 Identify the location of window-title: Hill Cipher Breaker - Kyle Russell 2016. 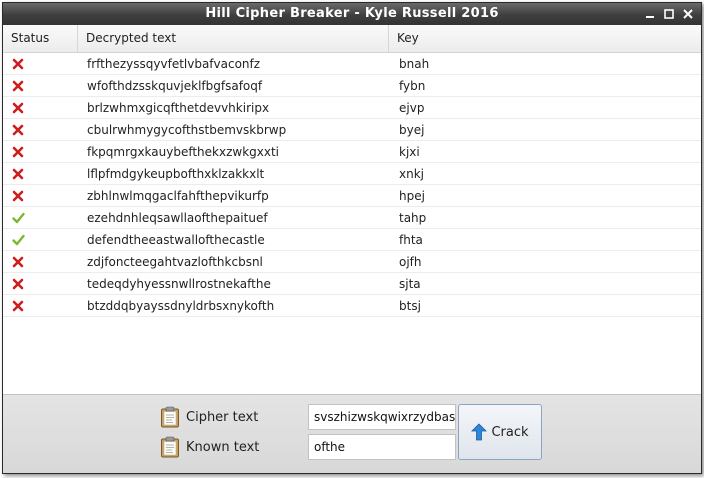
(352, 13).